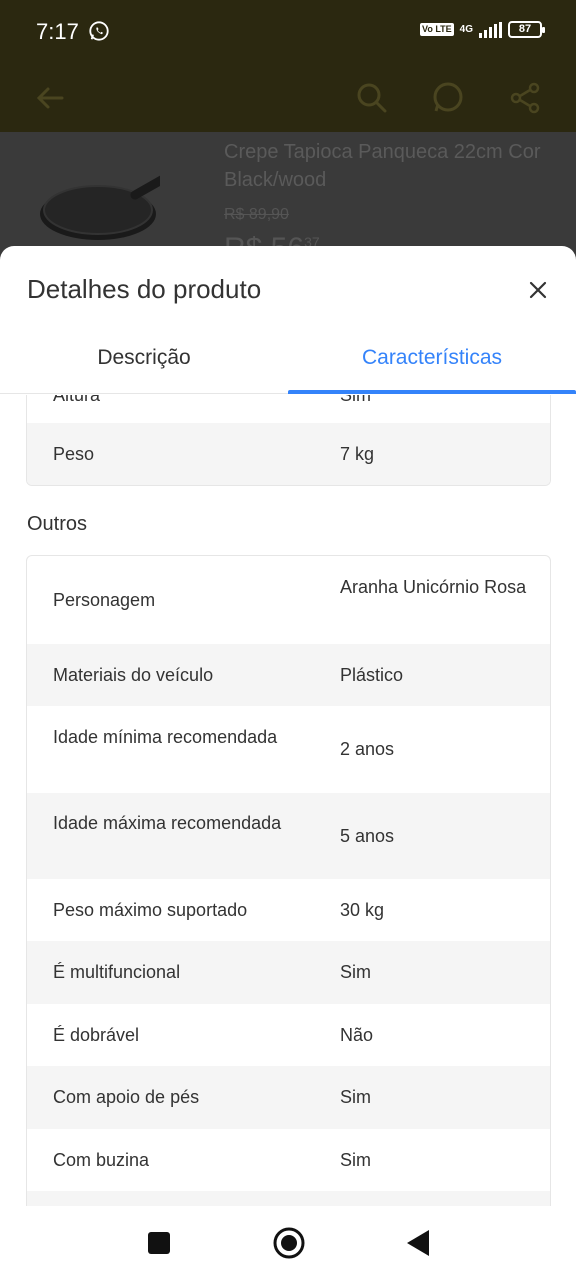  What do you see at coordinates (288, 836) in the screenshot?
I see `table-row: Idade máxima recomendada 5 anos` at bounding box center [288, 836].